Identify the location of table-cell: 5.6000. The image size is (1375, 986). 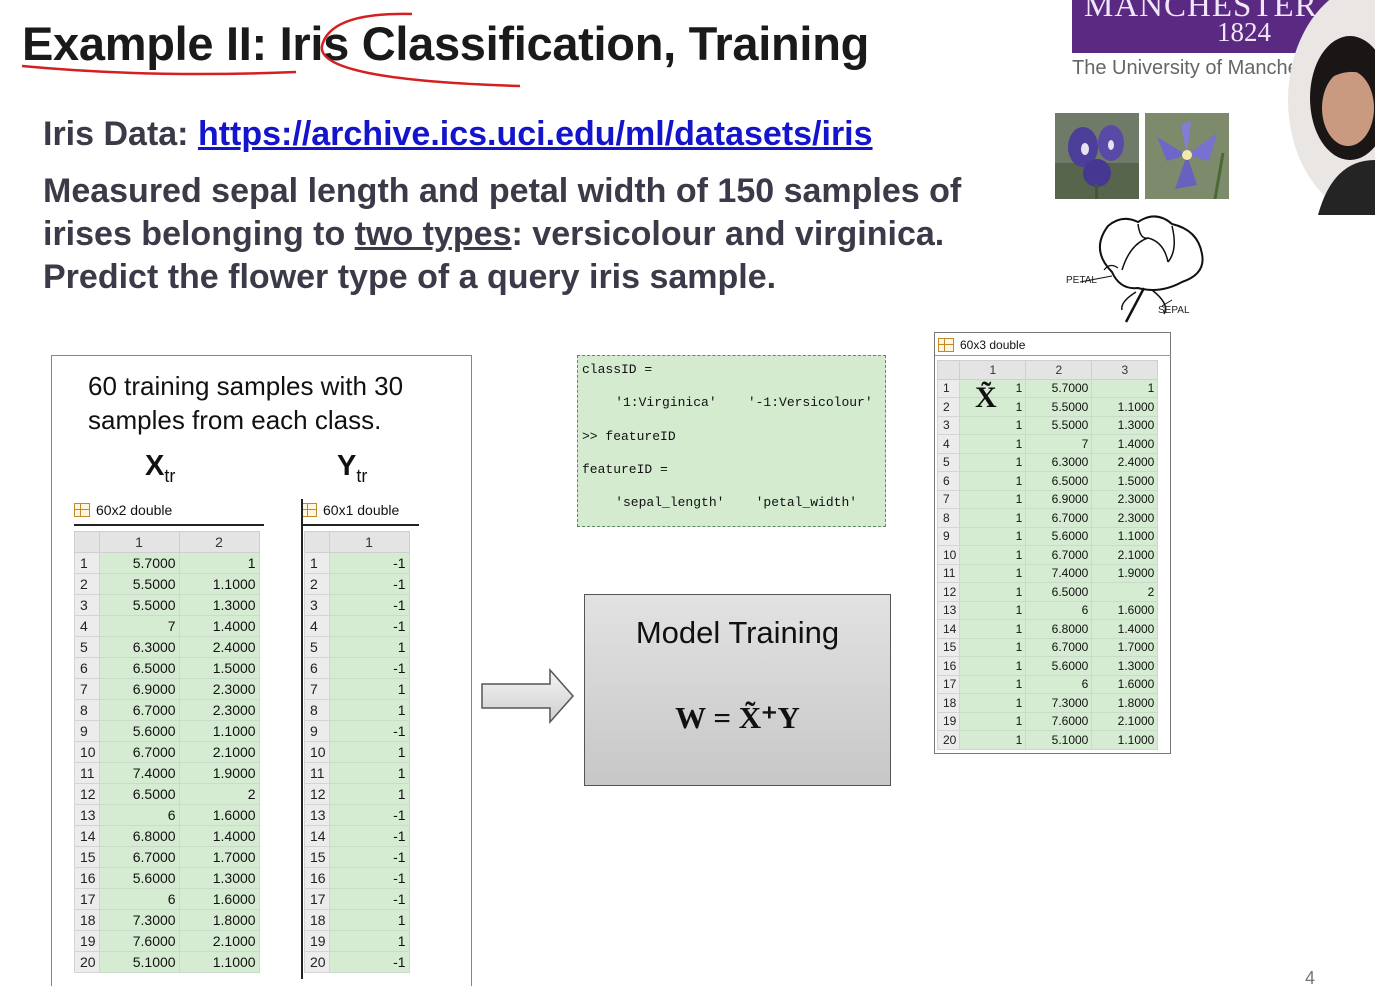
(1059, 666).